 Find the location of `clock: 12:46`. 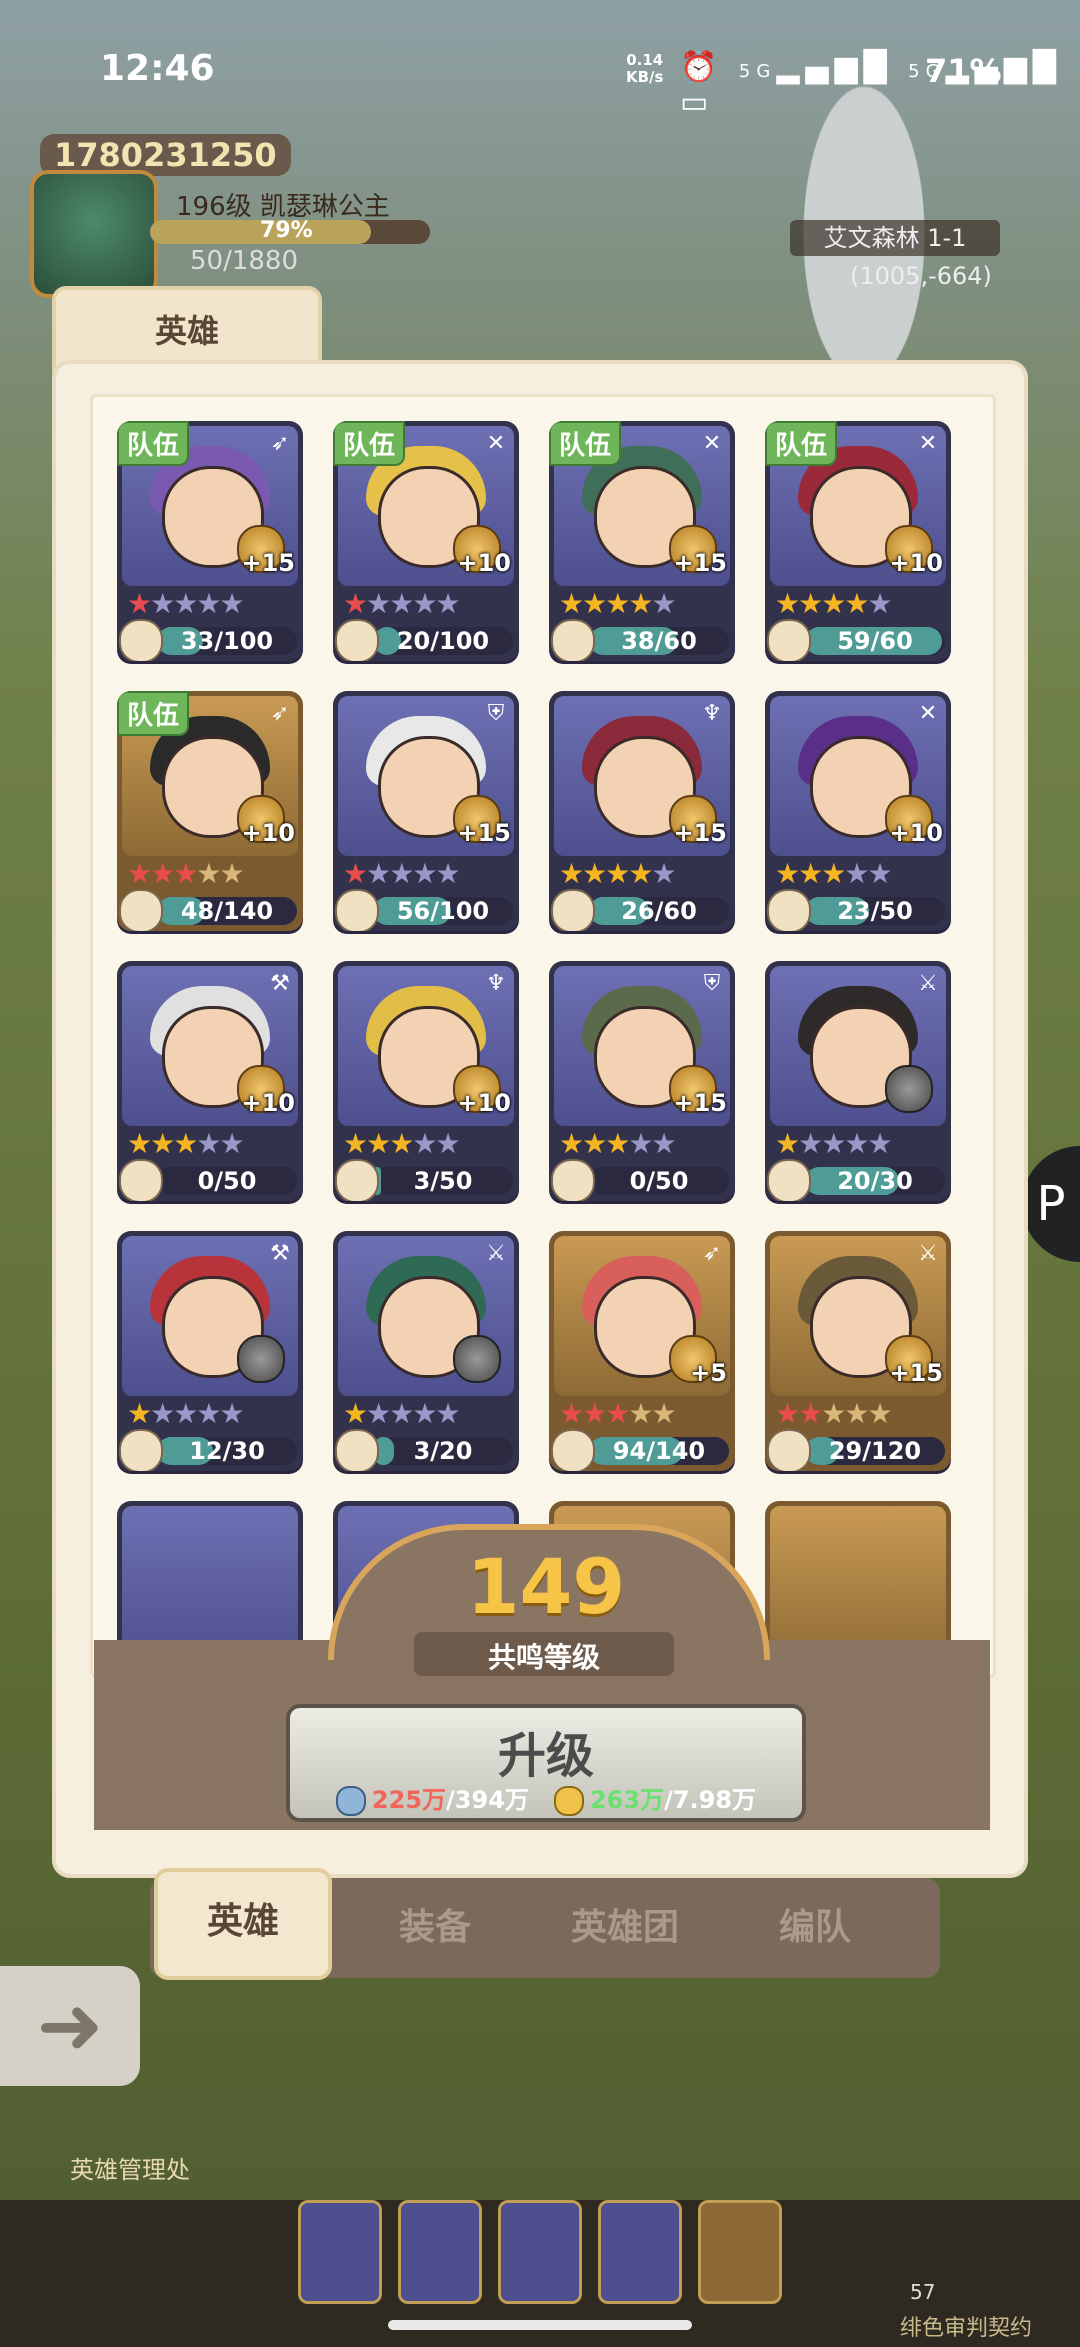

clock: 12:46 is located at coordinates (157, 68).